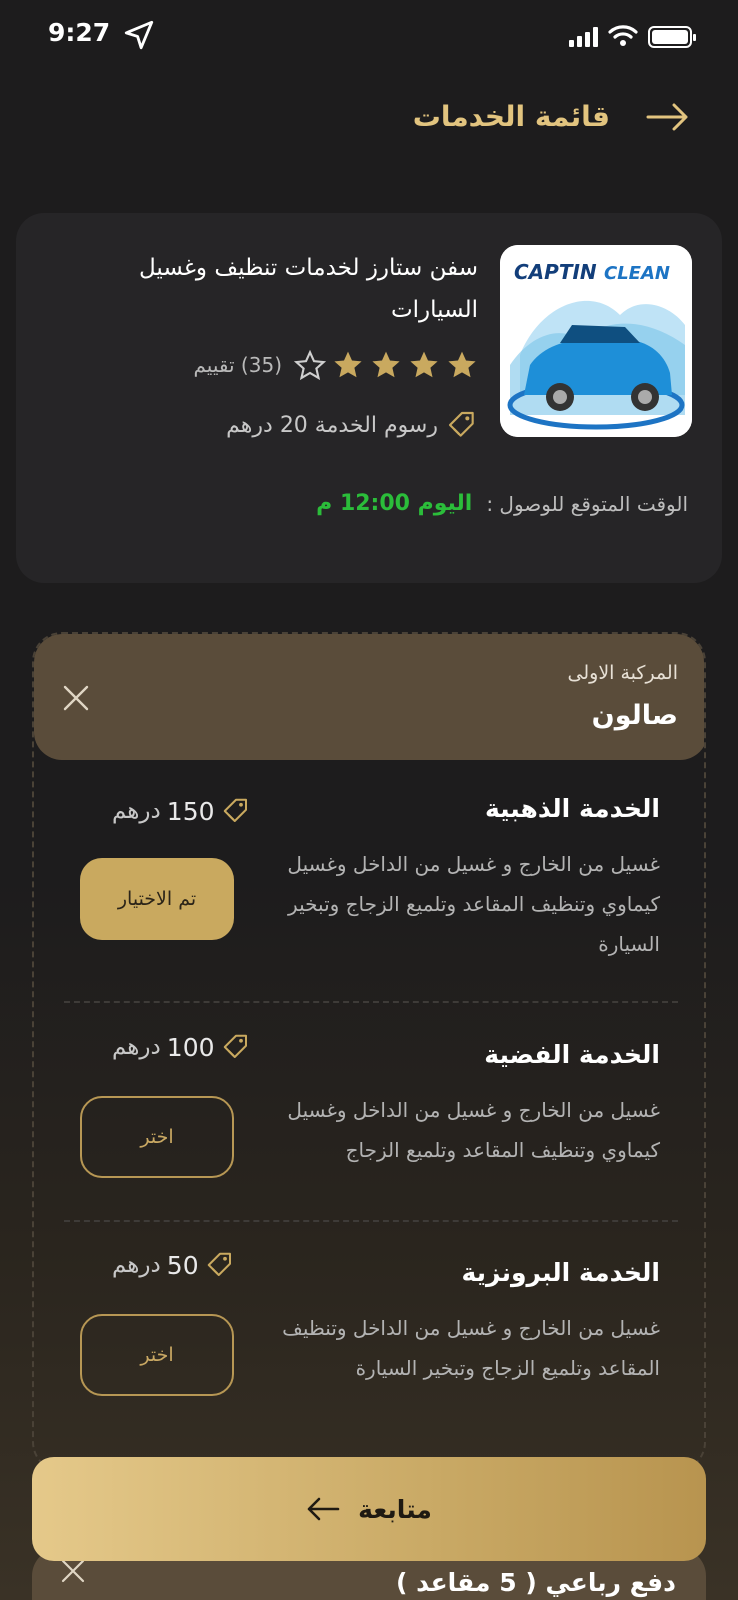 This screenshot has width=738, height=1600. Describe the element at coordinates (561, 1272) in the screenshot. I see `service-title: الخدمة البرونزية` at that location.